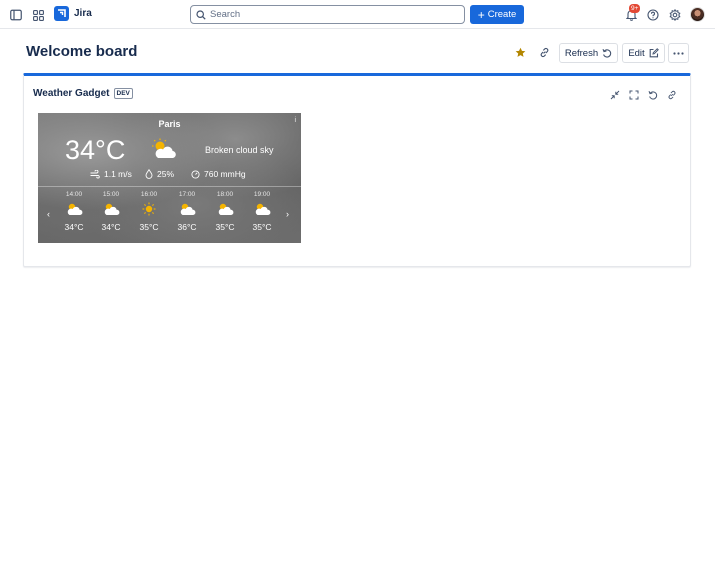  Describe the element at coordinates (187, 194) in the screenshot. I see `forecast-time: 17:00` at that location.